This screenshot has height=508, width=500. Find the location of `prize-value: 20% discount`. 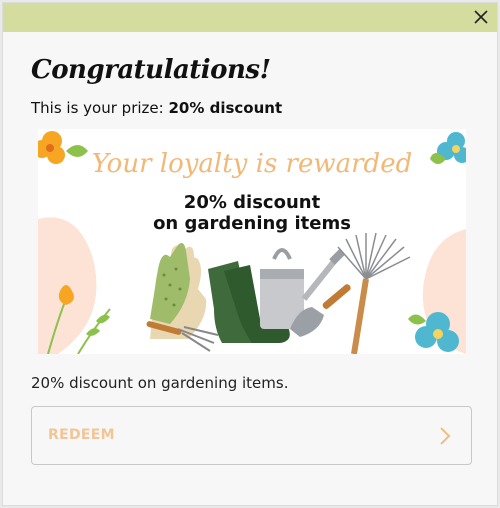

prize-value: 20% discount is located at coordinates (225, 108).